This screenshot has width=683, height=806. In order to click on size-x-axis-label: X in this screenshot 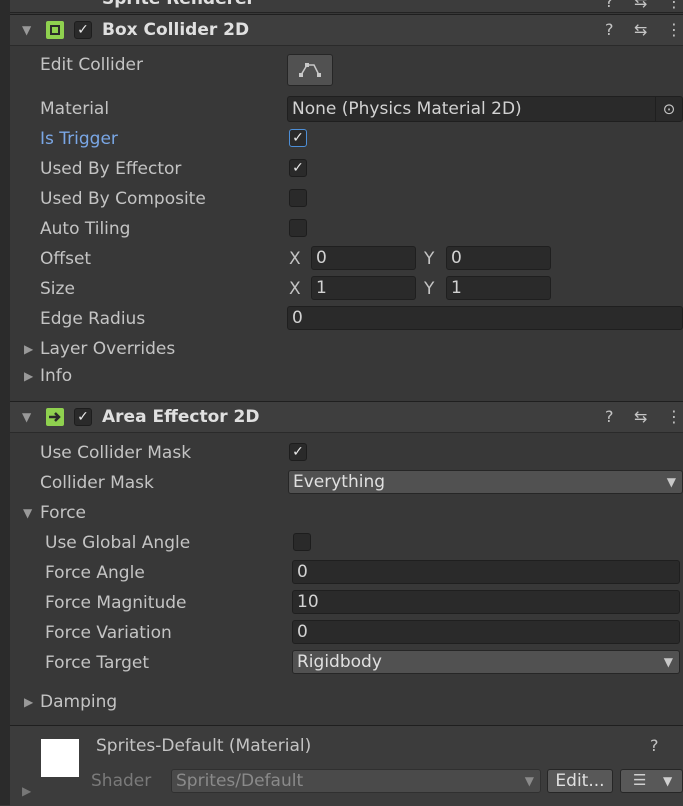, I will do `click(295, 289)`.